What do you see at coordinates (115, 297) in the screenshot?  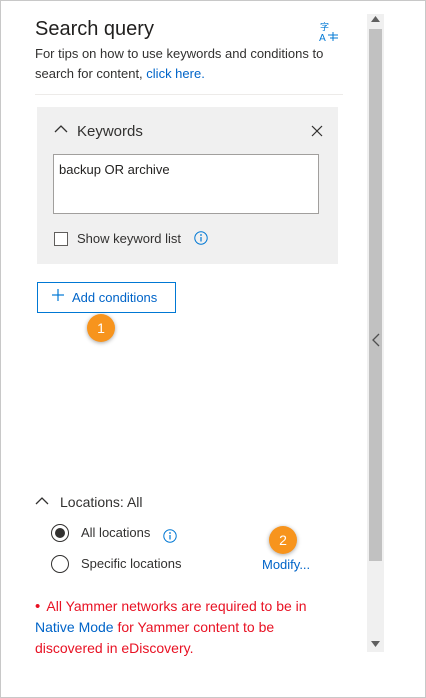 I see `add-conditions-label: Add conditions` at bounding box center [115, 297].